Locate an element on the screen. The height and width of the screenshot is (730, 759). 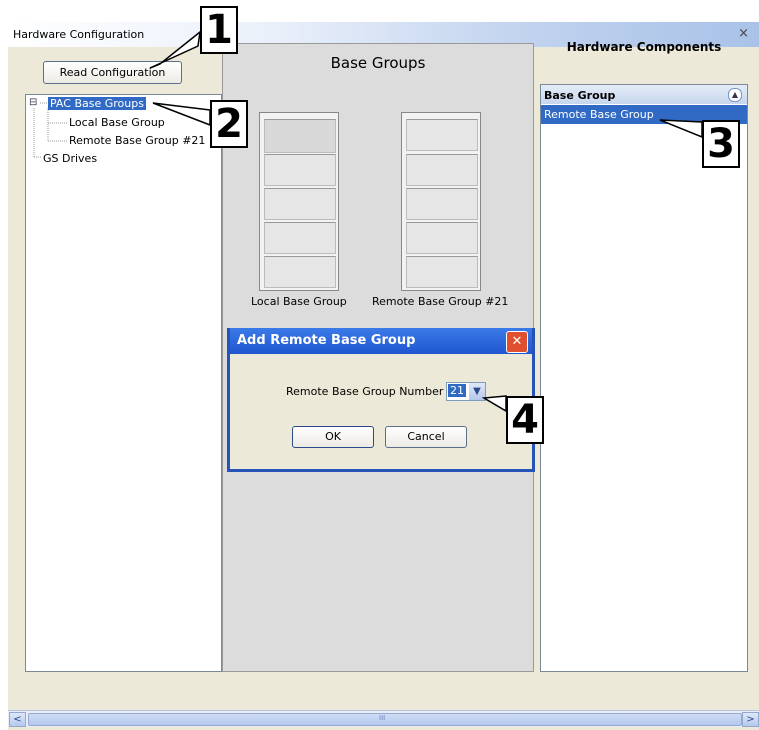
callout-1: 1 is located at coordinates (219, 30).